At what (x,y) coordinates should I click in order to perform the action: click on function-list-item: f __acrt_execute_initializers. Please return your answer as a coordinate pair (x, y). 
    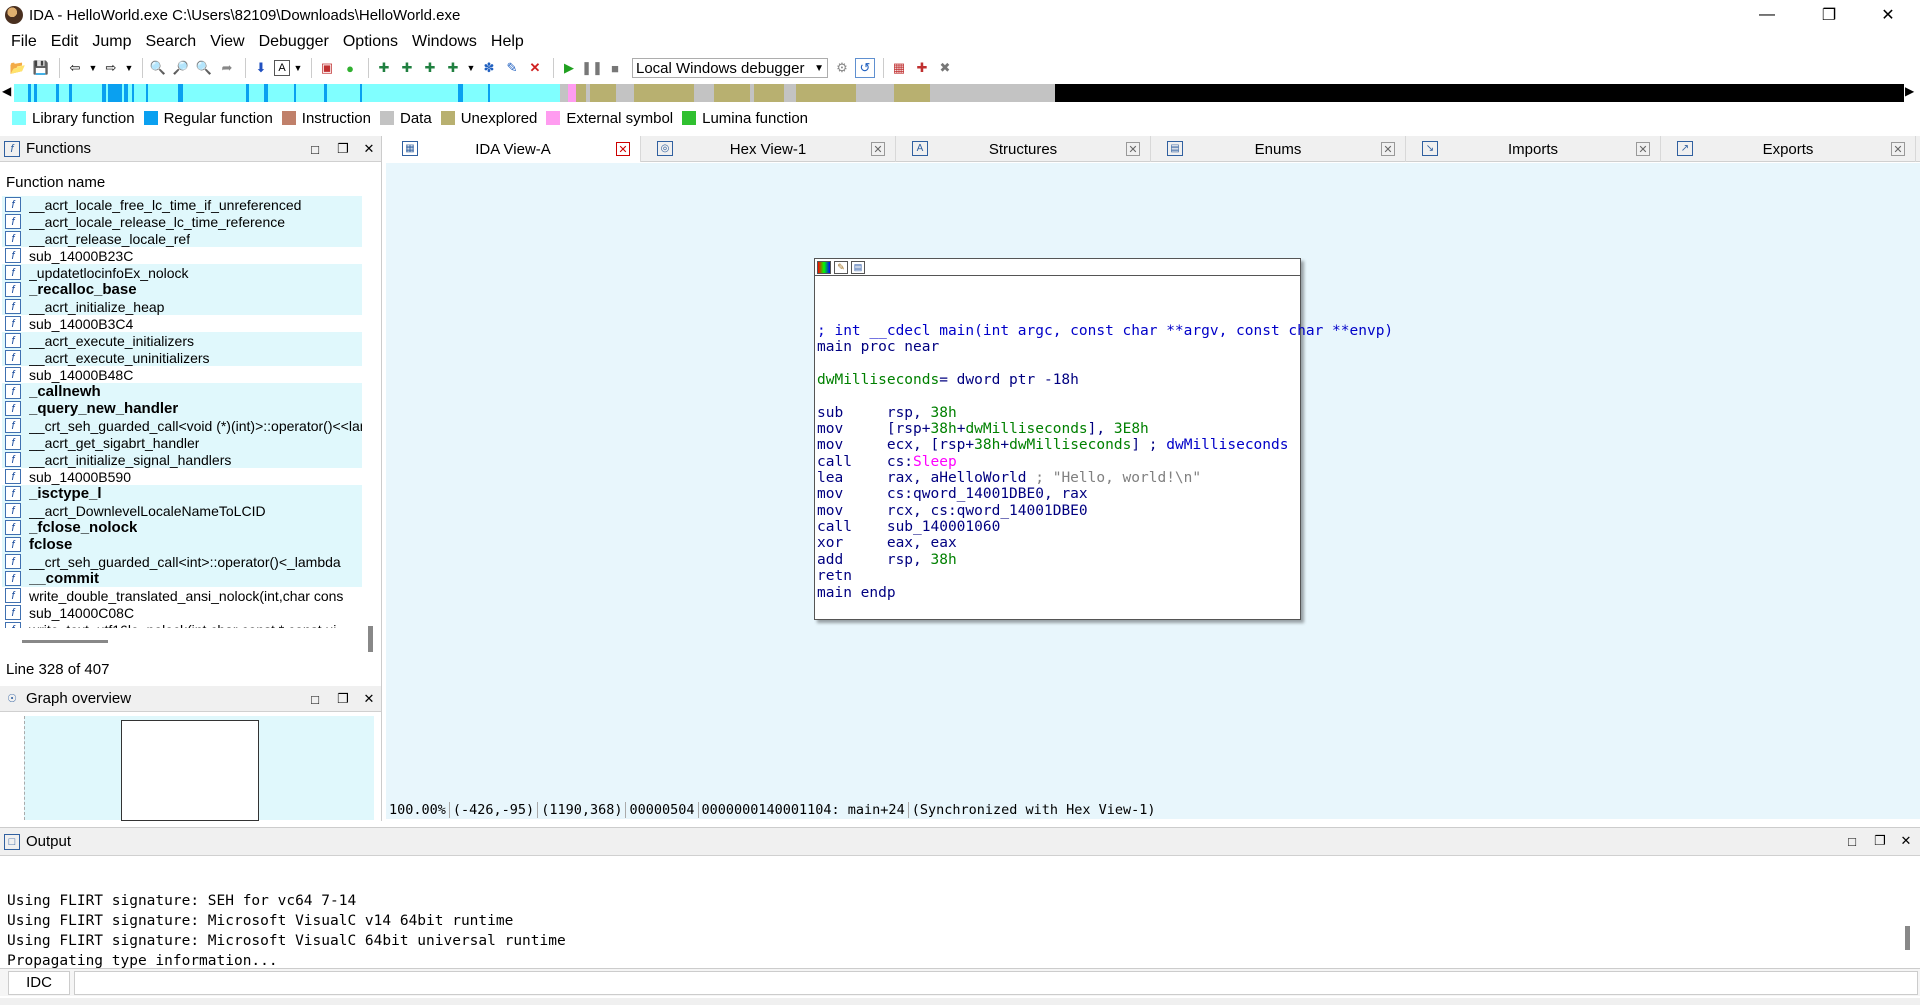
    Looking at the image, I should click on (182, 340).